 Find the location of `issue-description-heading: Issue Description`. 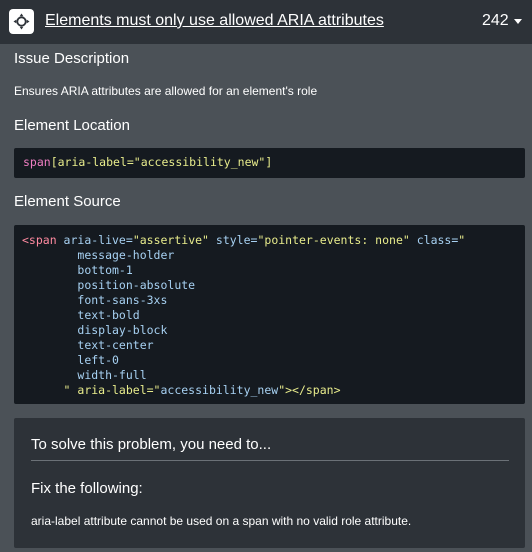

issue-description-heading: Issue Description is located at coordinates (72, 58).